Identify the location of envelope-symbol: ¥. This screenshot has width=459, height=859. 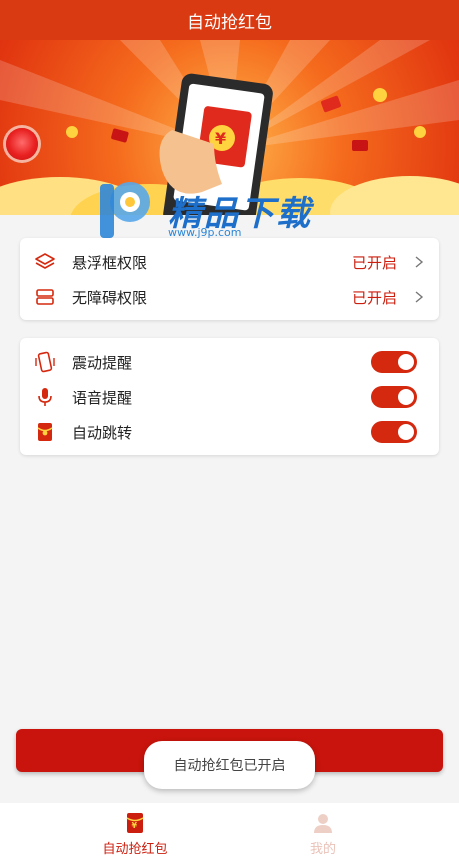
(220, 138).